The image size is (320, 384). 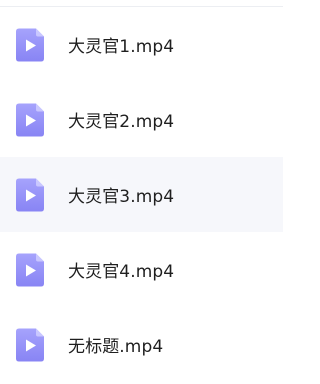 What do you see at coordinates (121, 272) in the screenshot?
I see `file-name: 大灵官4.mp4` at bounding box center [121, 272].